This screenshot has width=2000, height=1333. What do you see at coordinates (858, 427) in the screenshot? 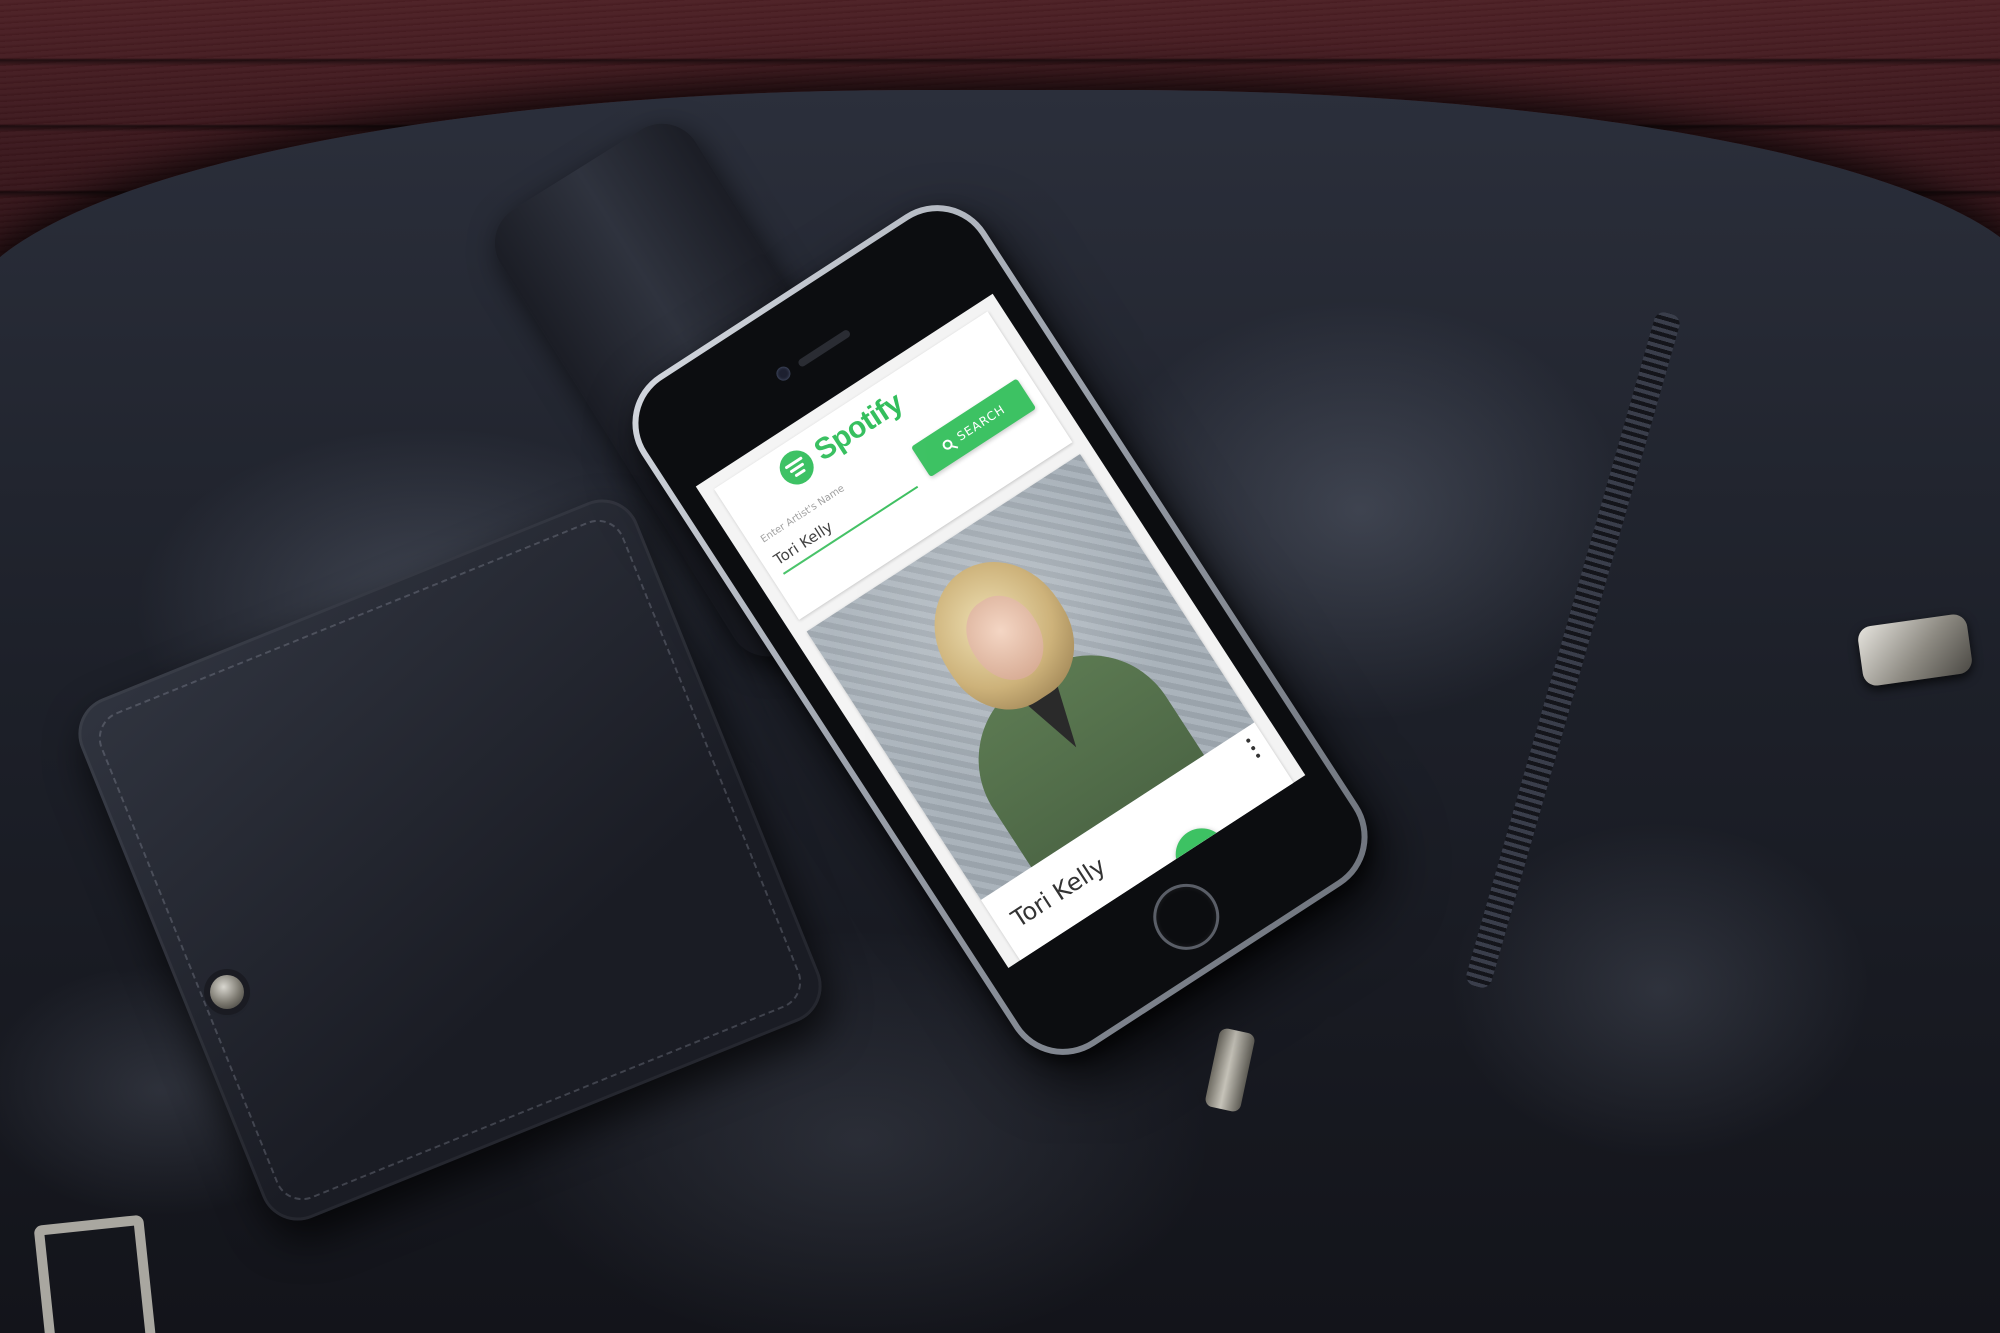
I see `logo-text: Spotify` at bounding box center [858, 427].